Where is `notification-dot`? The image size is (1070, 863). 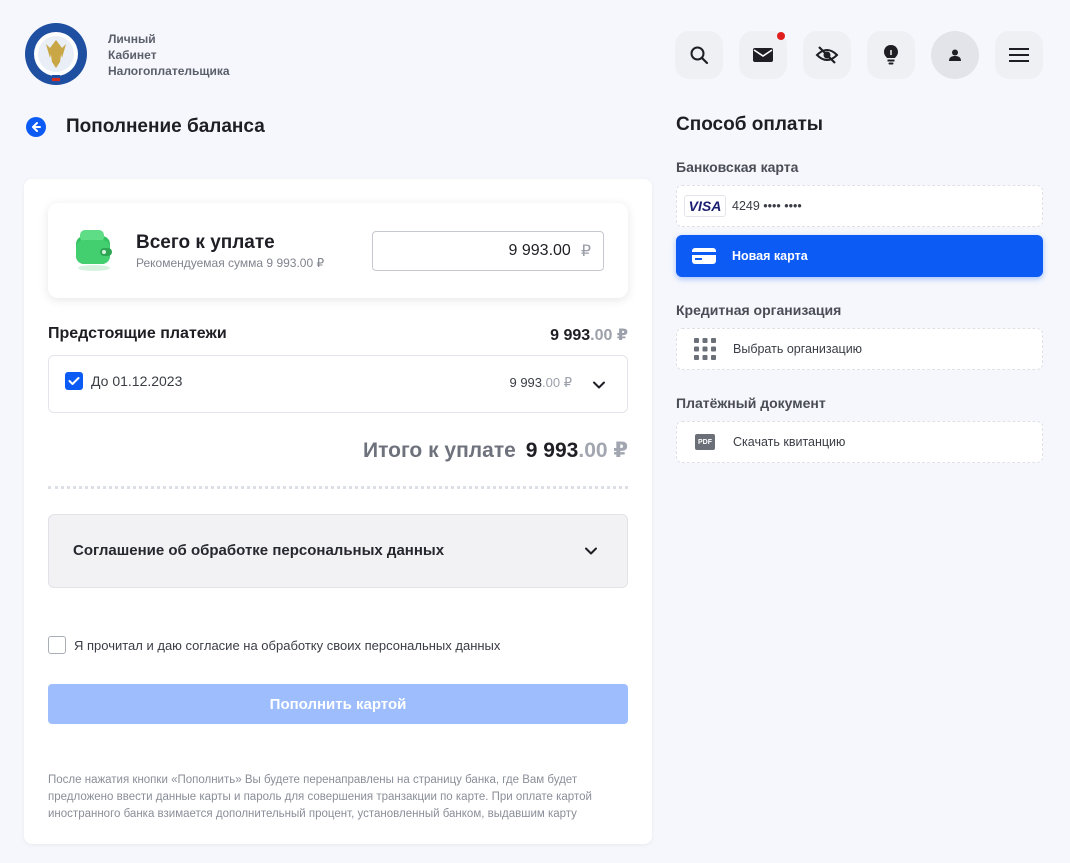
notification-dot is located at coordinates (781, 36).